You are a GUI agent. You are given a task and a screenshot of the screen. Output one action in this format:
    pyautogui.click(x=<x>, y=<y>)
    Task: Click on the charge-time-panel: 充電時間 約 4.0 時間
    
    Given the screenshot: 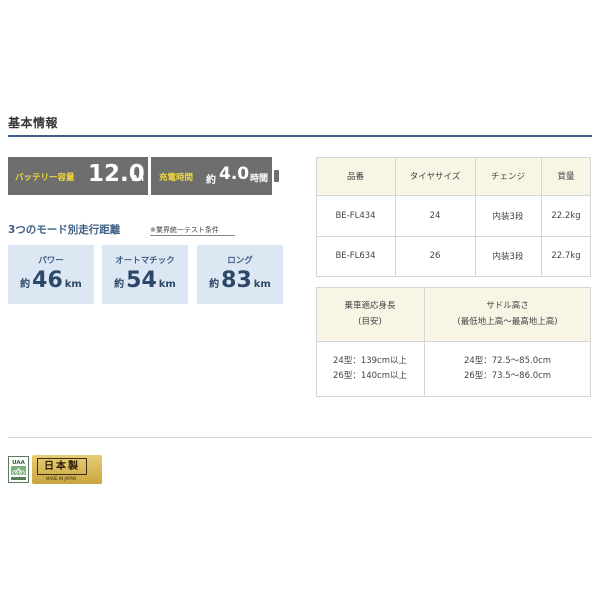 What is the action you would take?
    pyautogui.click(x=211, y=176)
    